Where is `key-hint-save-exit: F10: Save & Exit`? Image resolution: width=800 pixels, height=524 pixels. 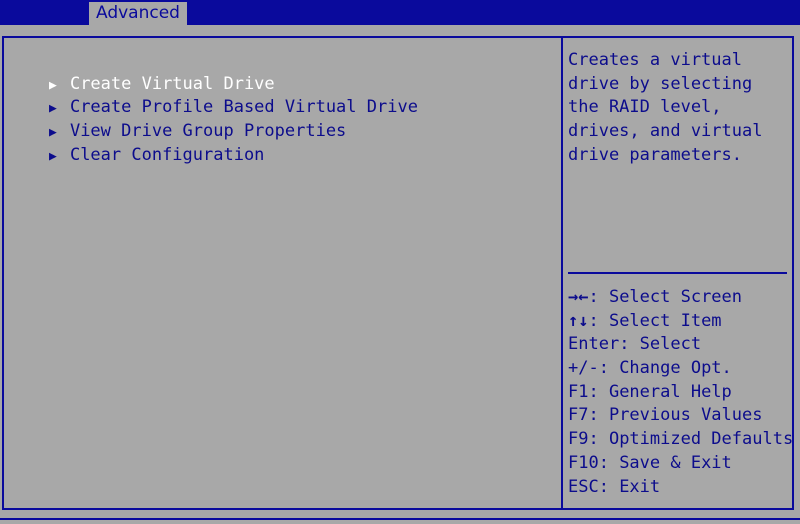 key-hint-save-exit: F10: Save & Exit is located at coordinates (680, 464).